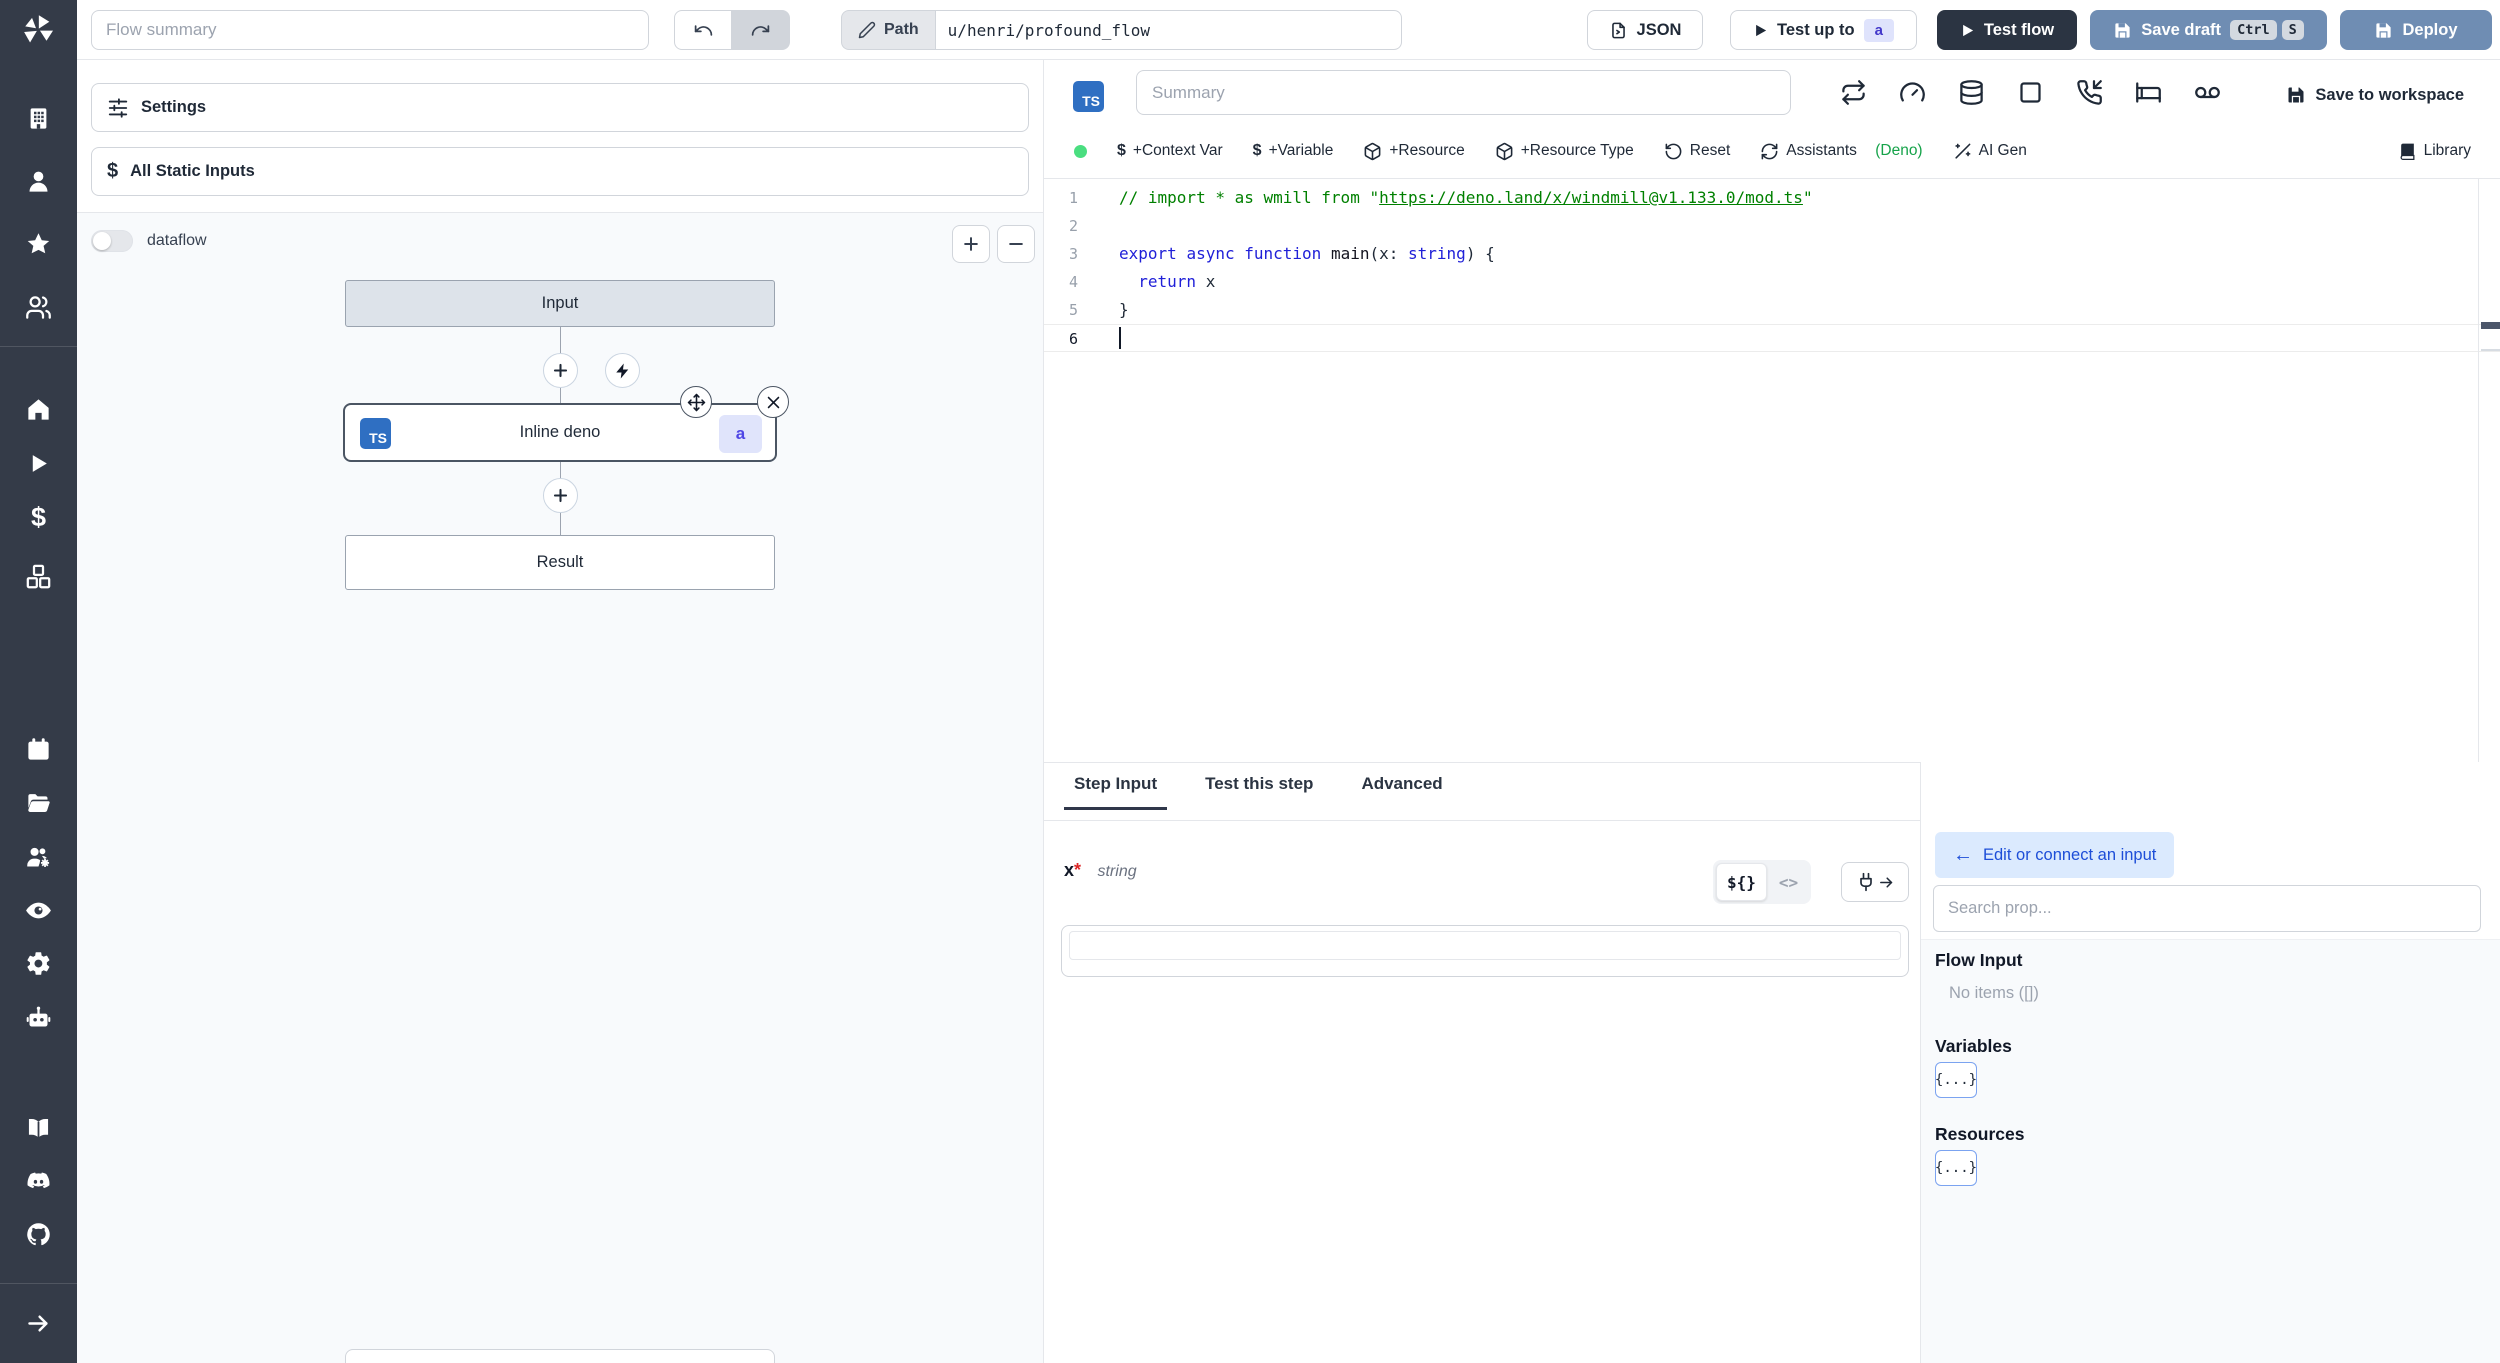 The height and width of the screenshot is (1363, 2500). I want to click on variables-object-chip: {...}, so click(1956, 1080).